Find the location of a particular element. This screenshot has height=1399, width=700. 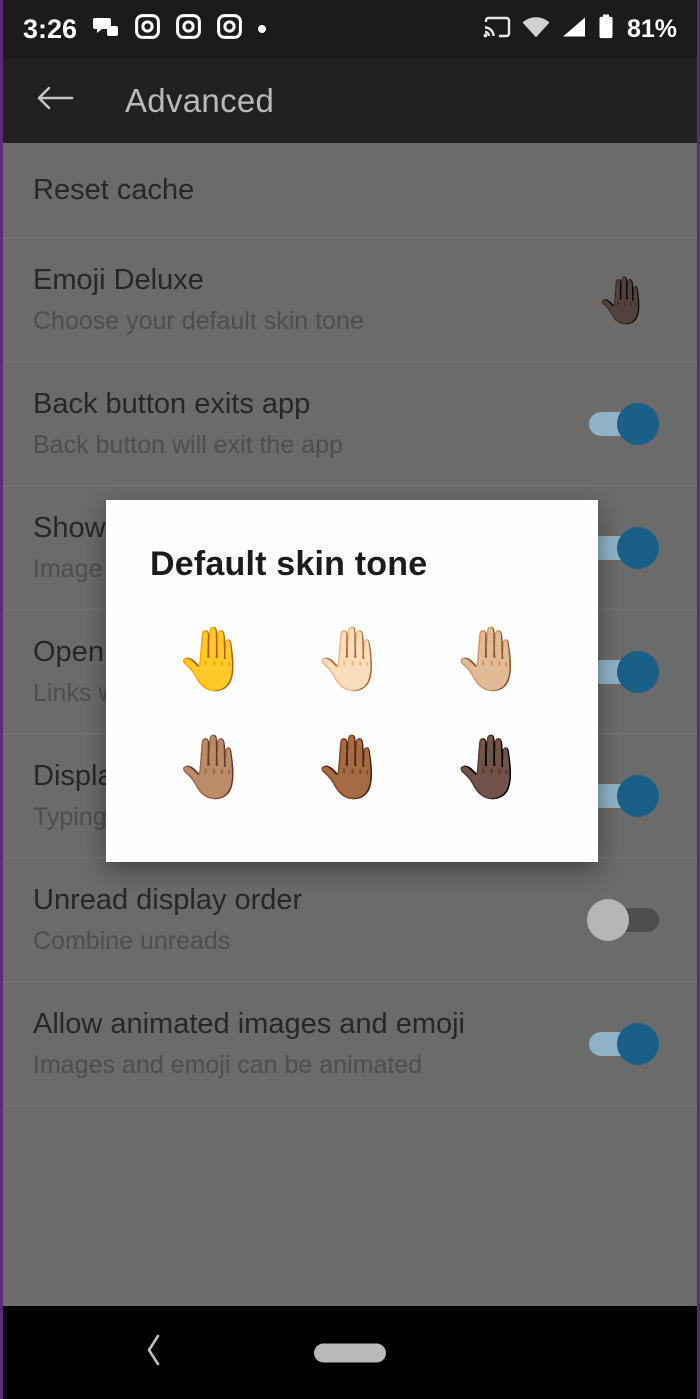

row-title: Reset cache is located at coordinates (114, 189).